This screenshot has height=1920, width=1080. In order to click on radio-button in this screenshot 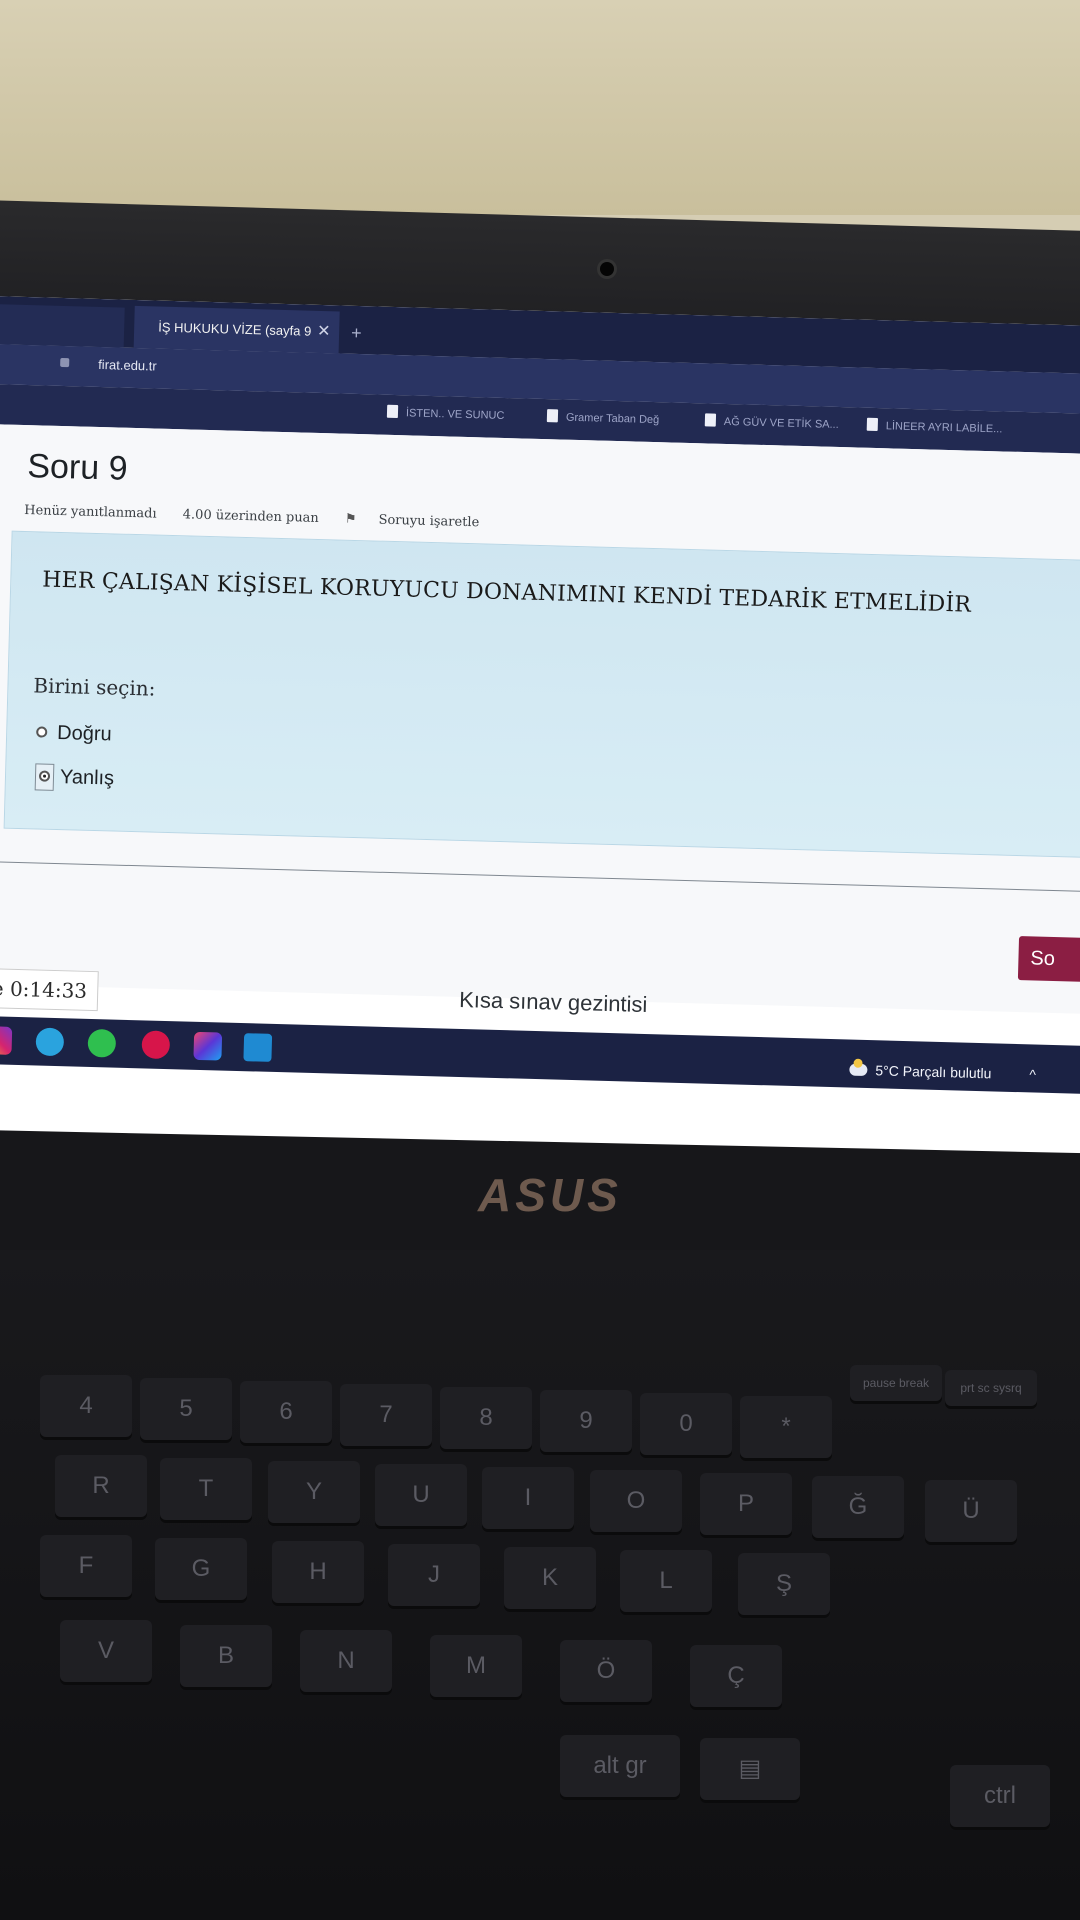, I will do `click(42, 732)`.